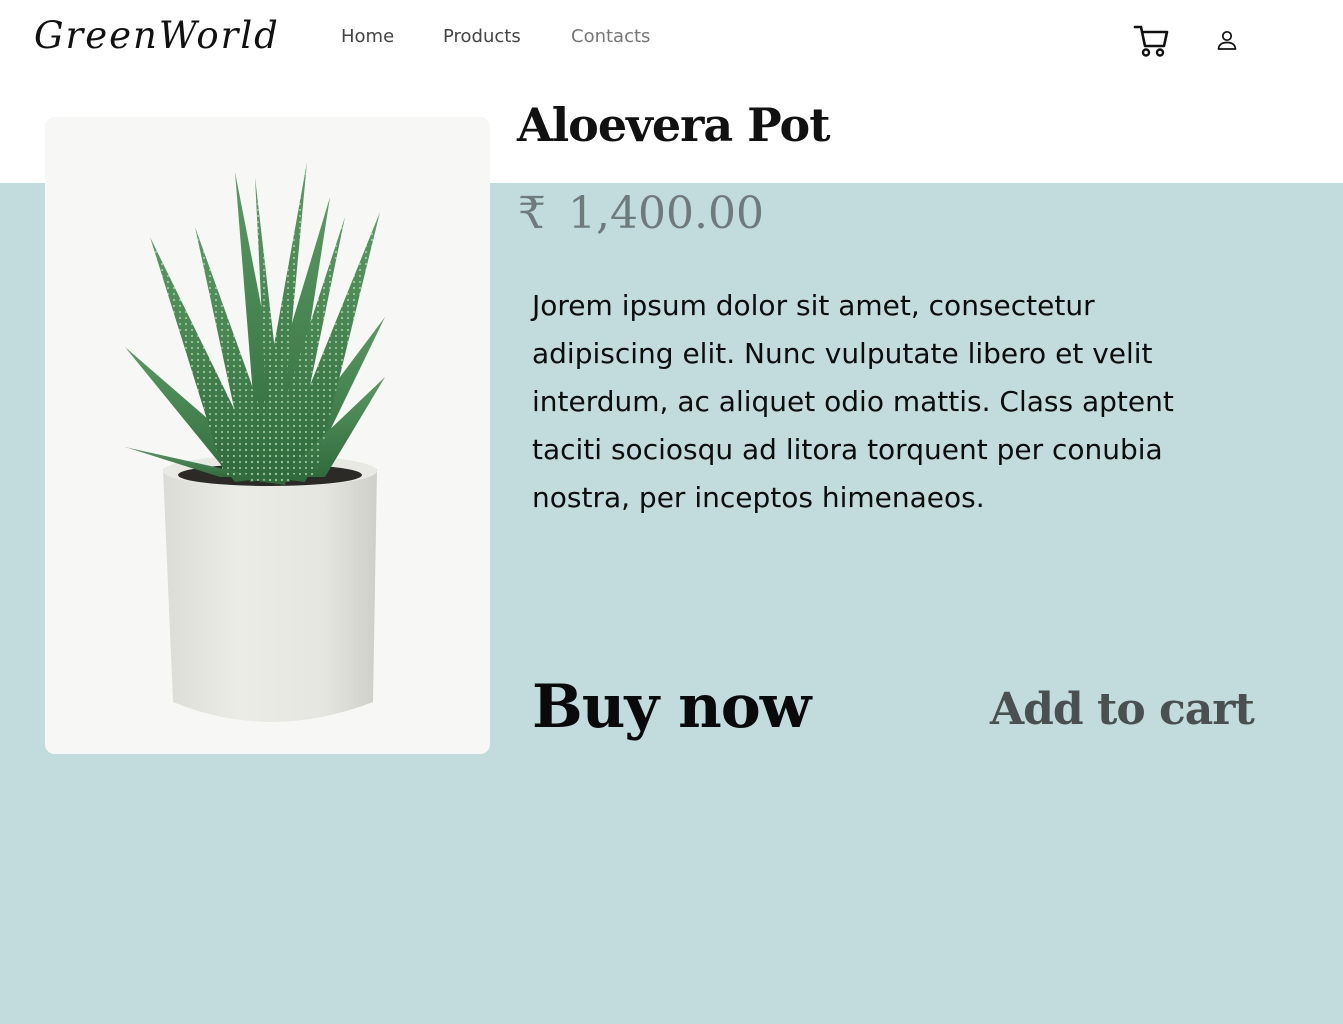  What do you see at coordinates (666, 213) in the screenshot?
I see `price-value: 1,400.00` at bounding box center [666, 213].